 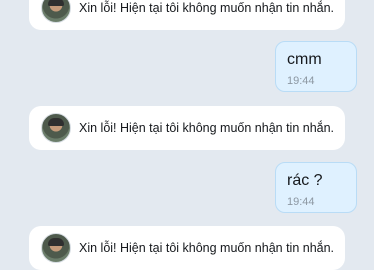 I want to click on outgoing-message: cmm 19:44, so click(x=316, y=66).